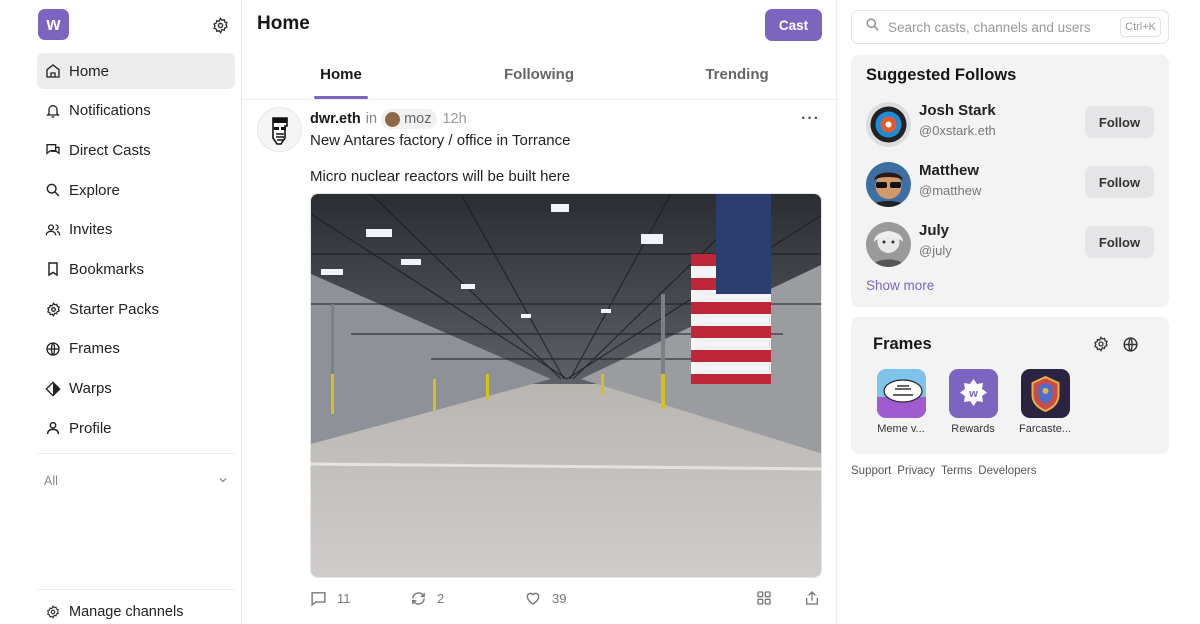 The image size is (1200, 624). I want to click on nav-item-direct-casts: Direct Casts, so click(136, 150).